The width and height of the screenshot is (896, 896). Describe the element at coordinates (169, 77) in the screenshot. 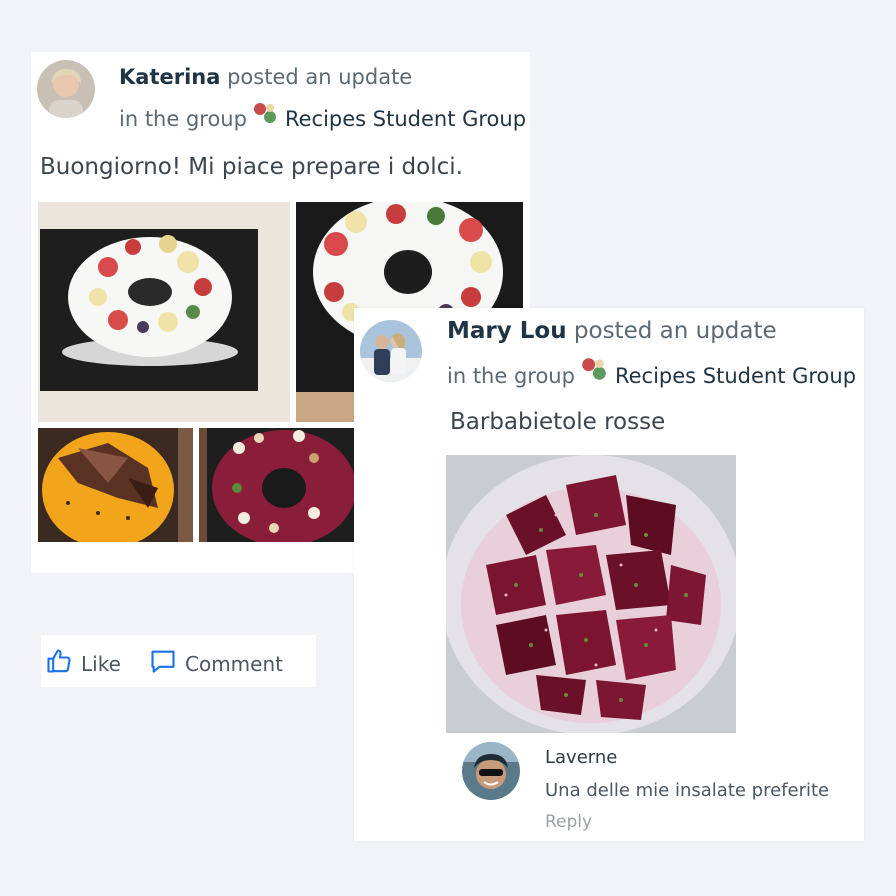

I see `author-name: Katerina` at that location.